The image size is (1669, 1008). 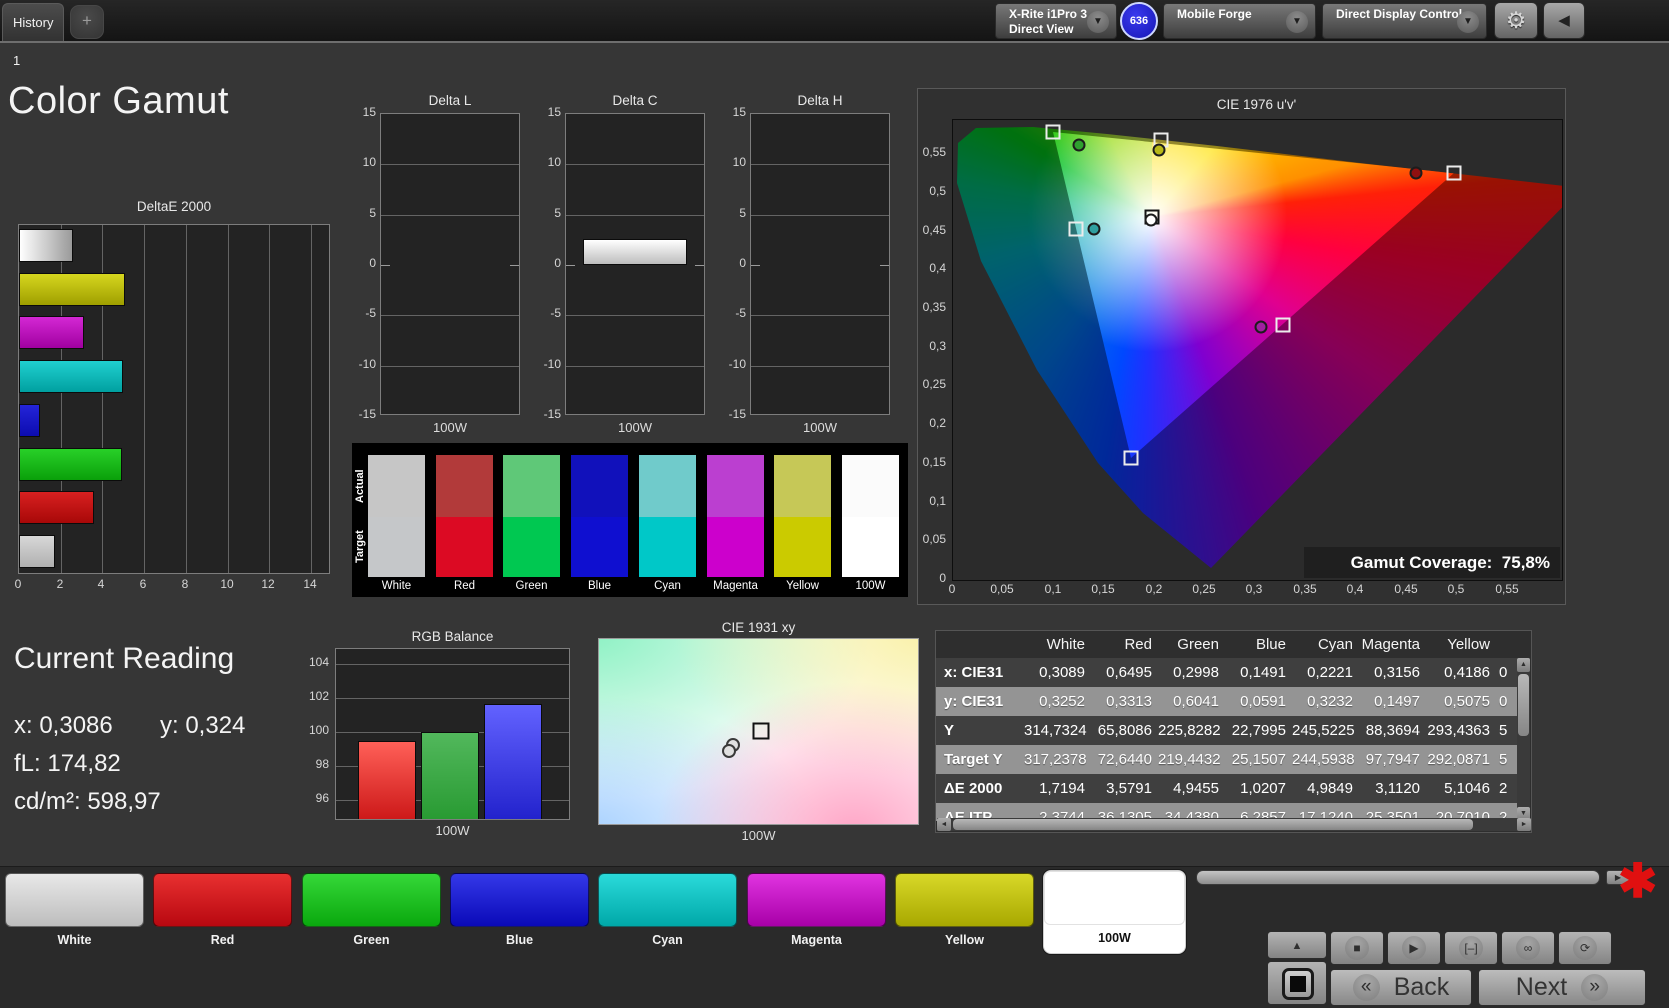 What do you see at coordinates (737, 414) in the screenshot?
I see `y-tick-label: -15` at bounding box center [737, 414].